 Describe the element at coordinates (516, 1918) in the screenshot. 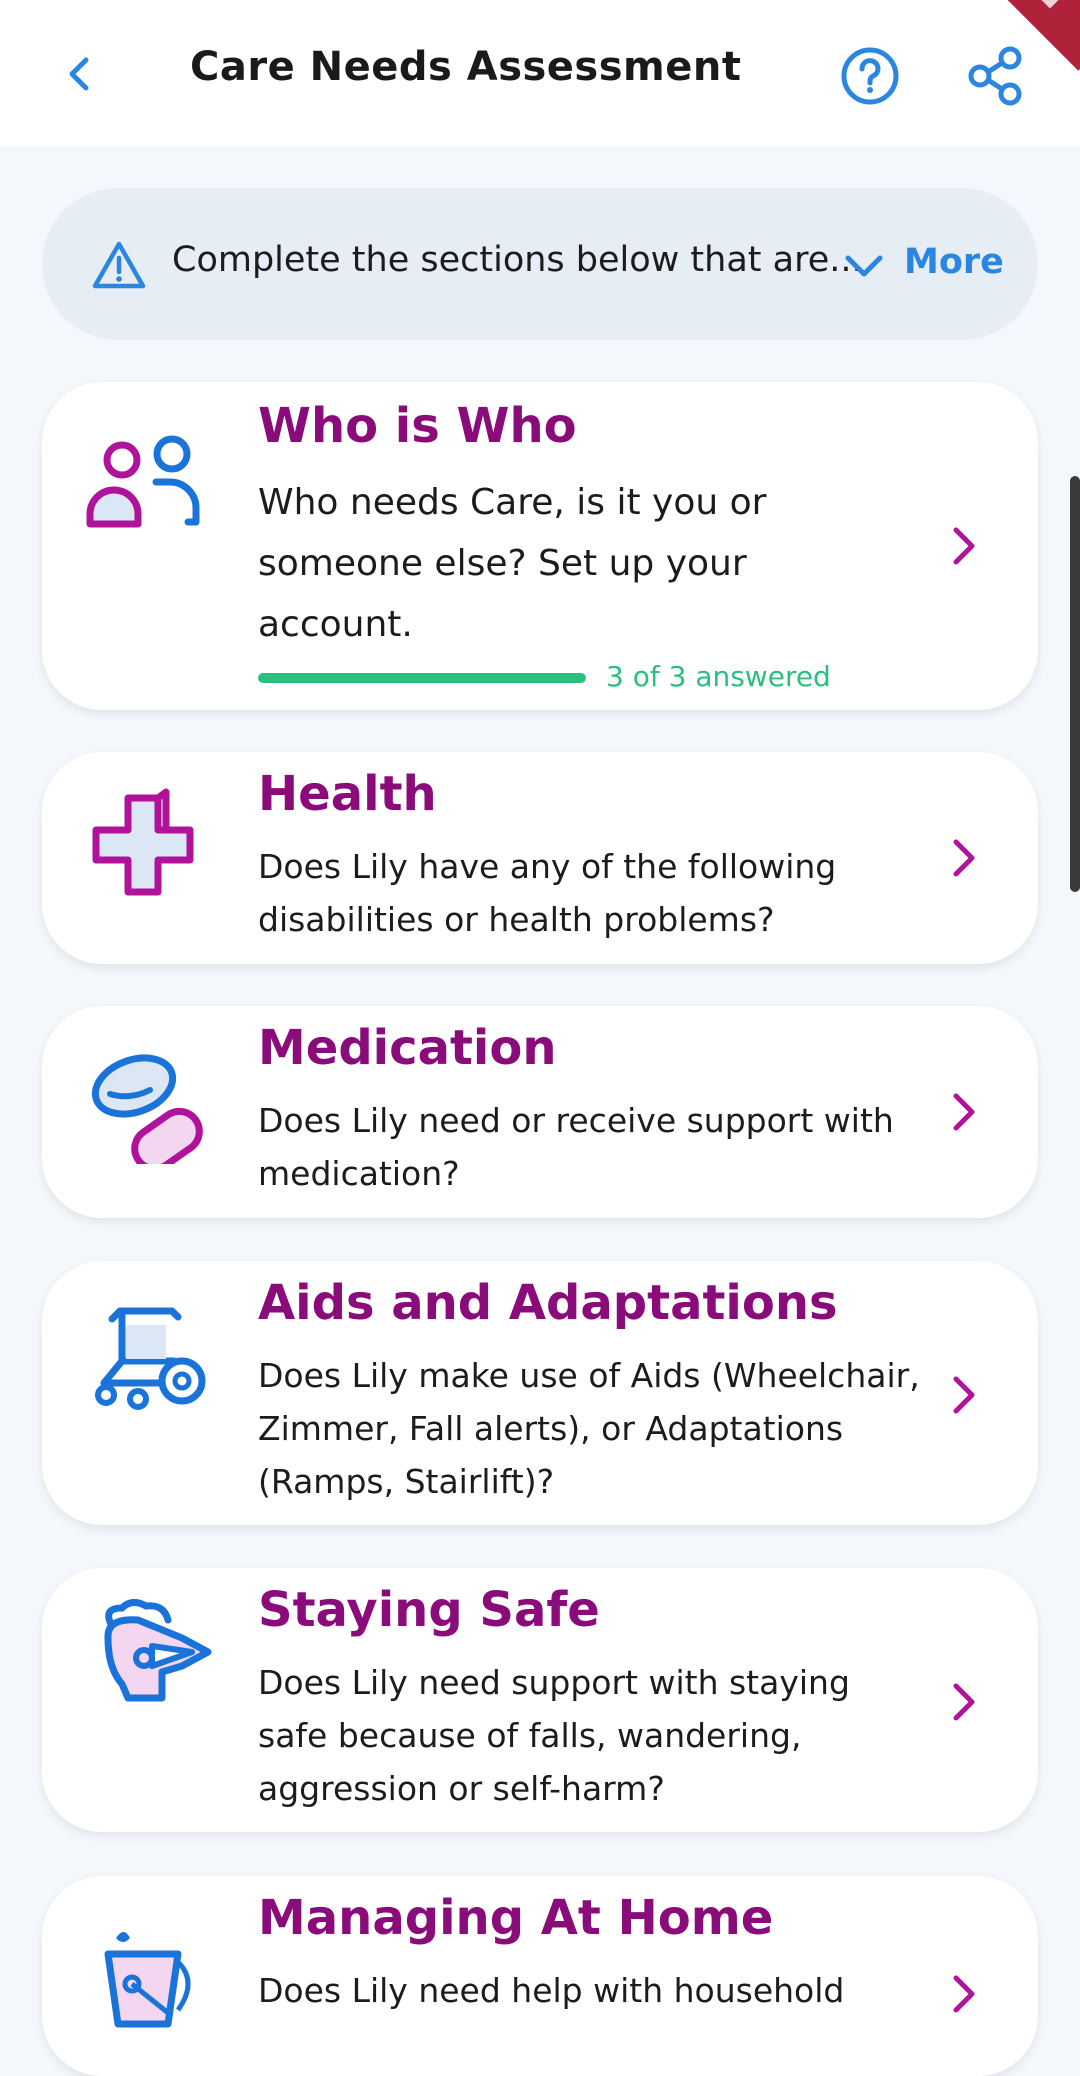

I see `section-title: Managing At Home` at that location.